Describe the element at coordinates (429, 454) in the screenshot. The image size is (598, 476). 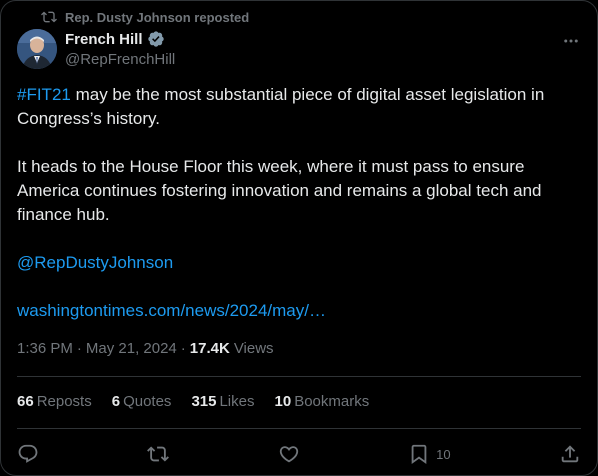
I see `bookmark-button: 10` at that location.